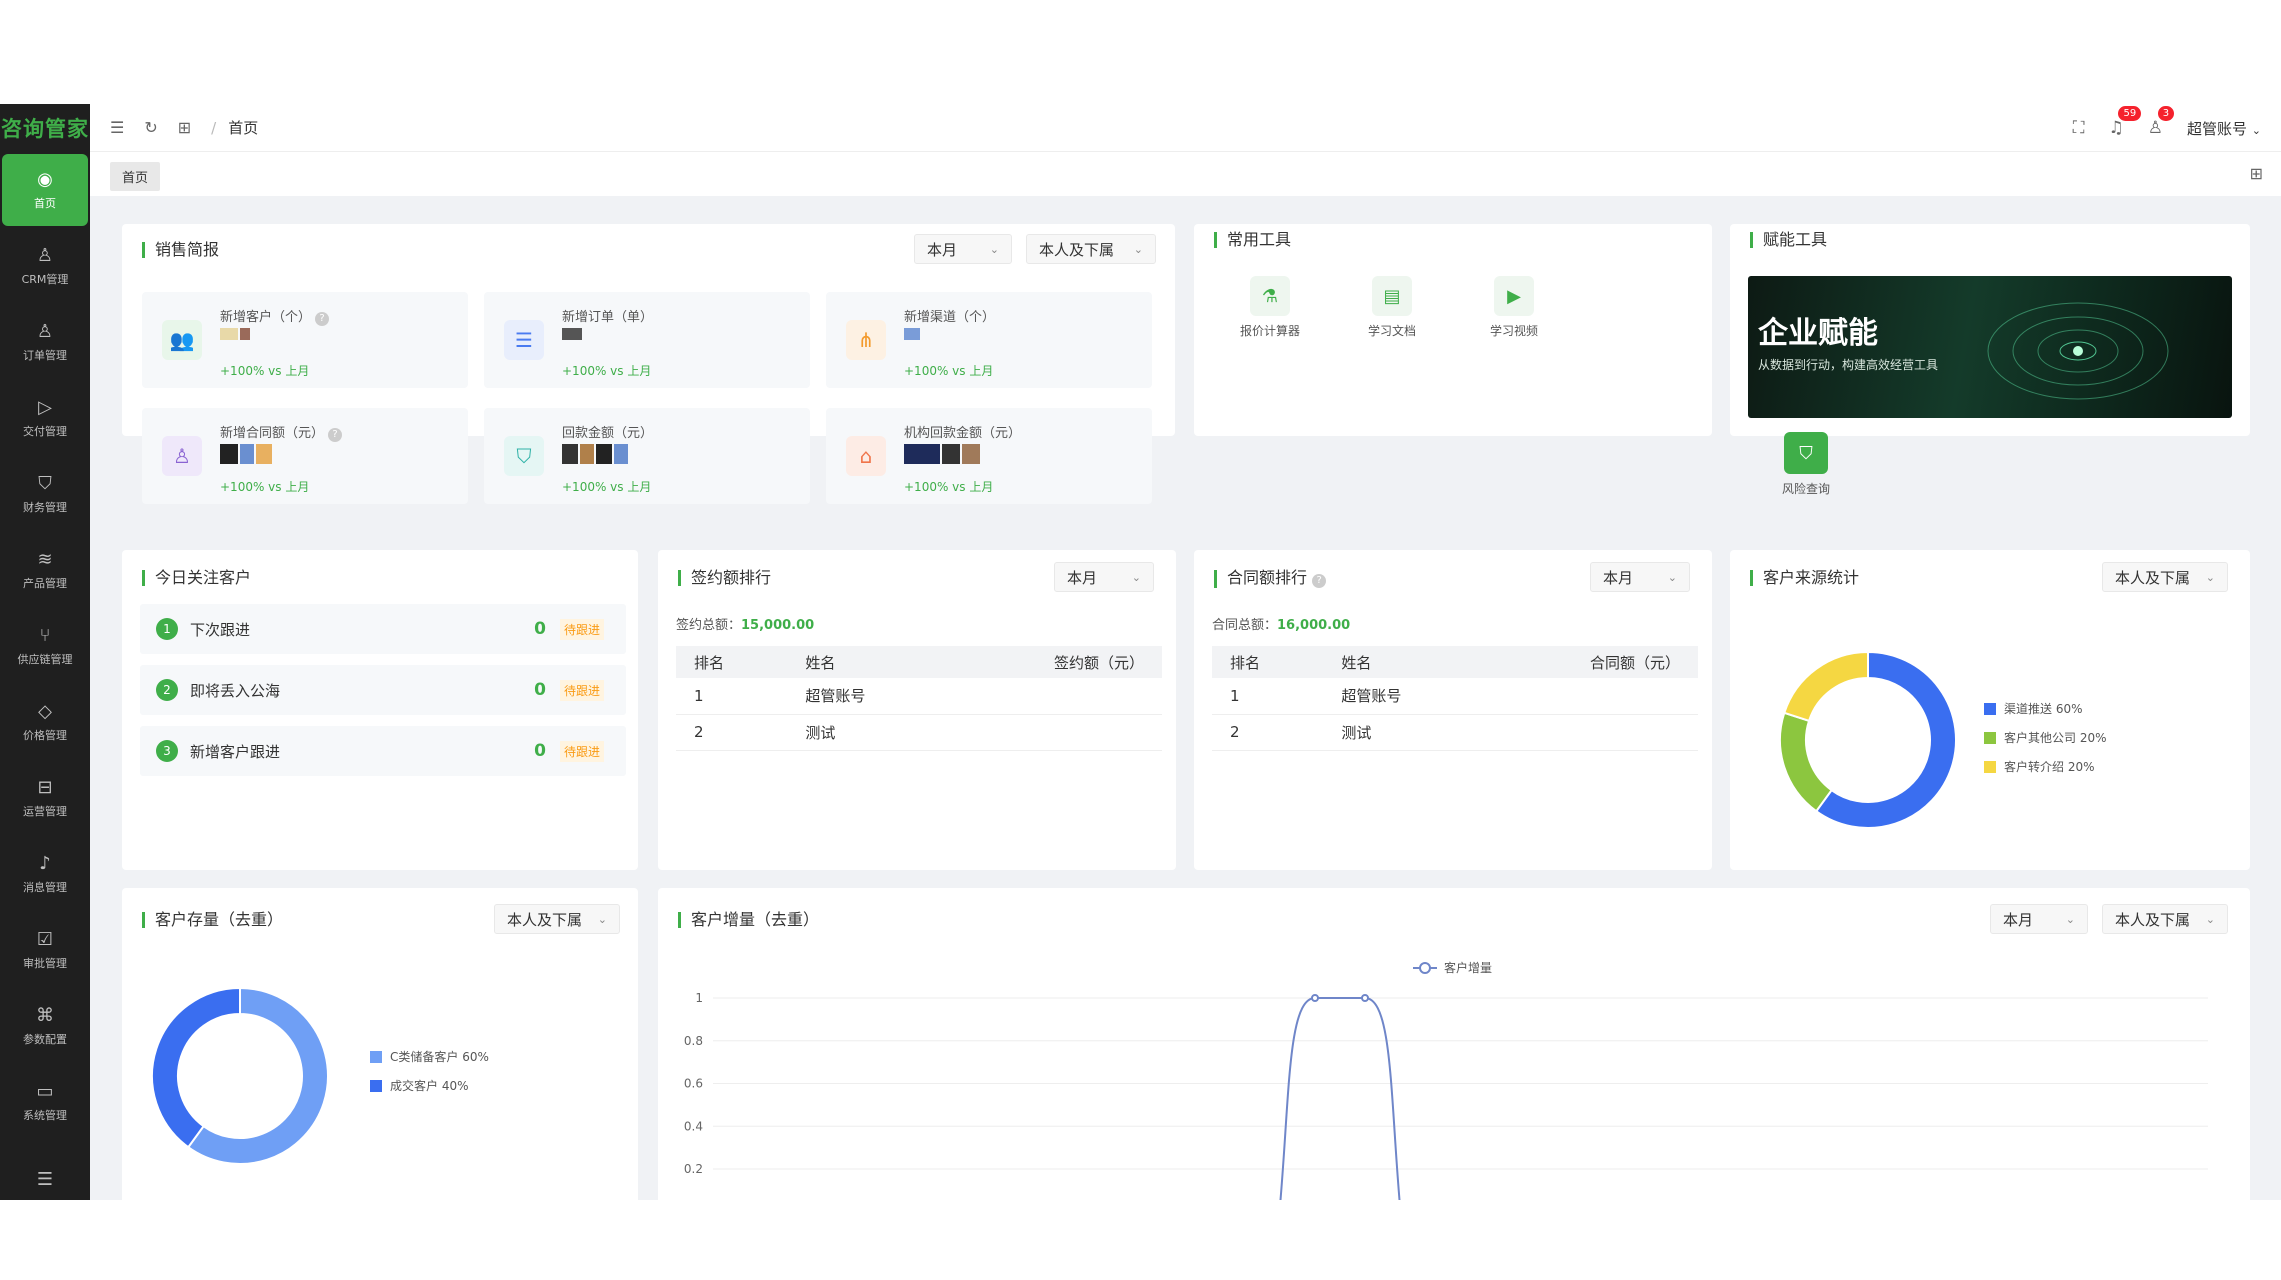 Image resolution: width=2281 pixels, height=1280 pixels. I want to click on legend-label: 客户转介绍 20%, so click(2049, 767).